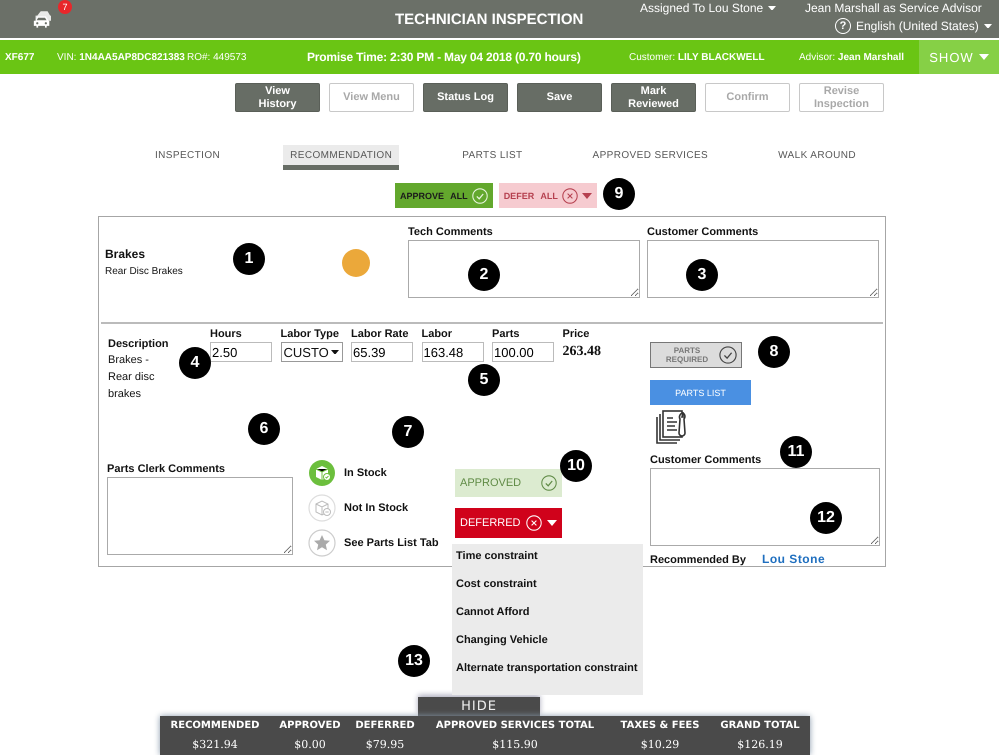  Describe the element at coordinates (138, 344) in the screenshot. I see `field-label: Description` at that location.